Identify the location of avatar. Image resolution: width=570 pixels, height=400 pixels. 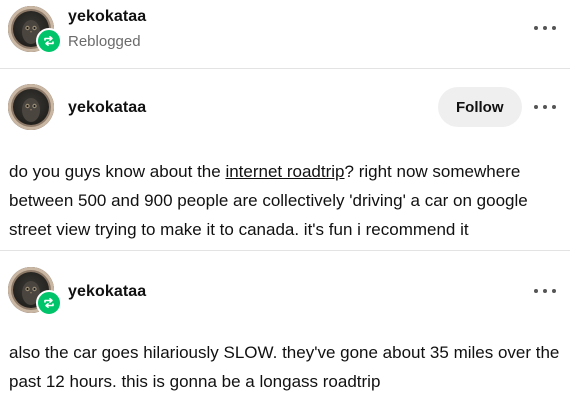
(31, 107).